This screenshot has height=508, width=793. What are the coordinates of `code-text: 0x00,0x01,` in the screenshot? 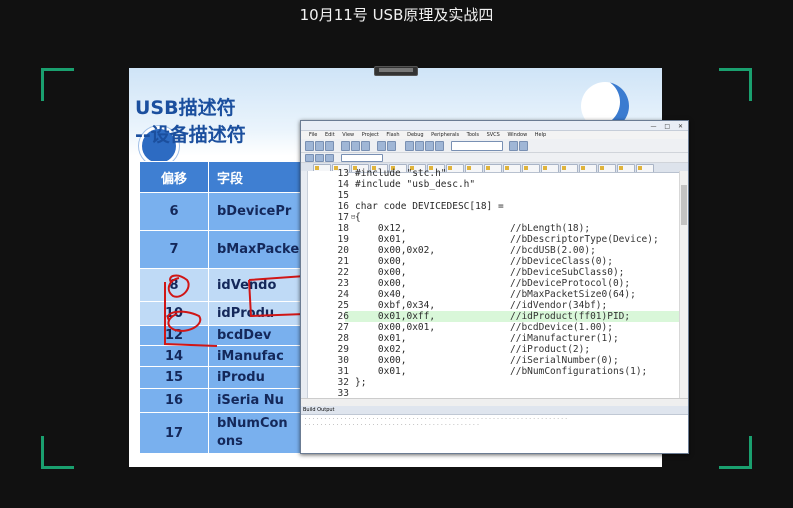 It's located at (395, 327).